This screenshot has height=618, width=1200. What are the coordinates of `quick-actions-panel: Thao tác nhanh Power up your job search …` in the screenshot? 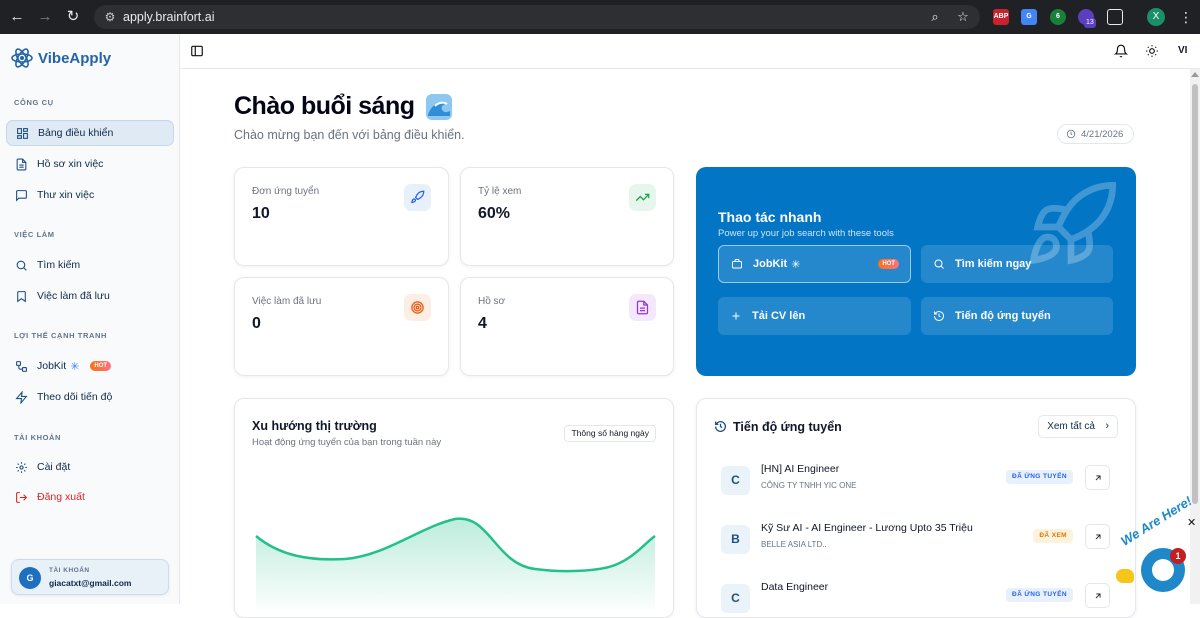 It's located at (916, 271).